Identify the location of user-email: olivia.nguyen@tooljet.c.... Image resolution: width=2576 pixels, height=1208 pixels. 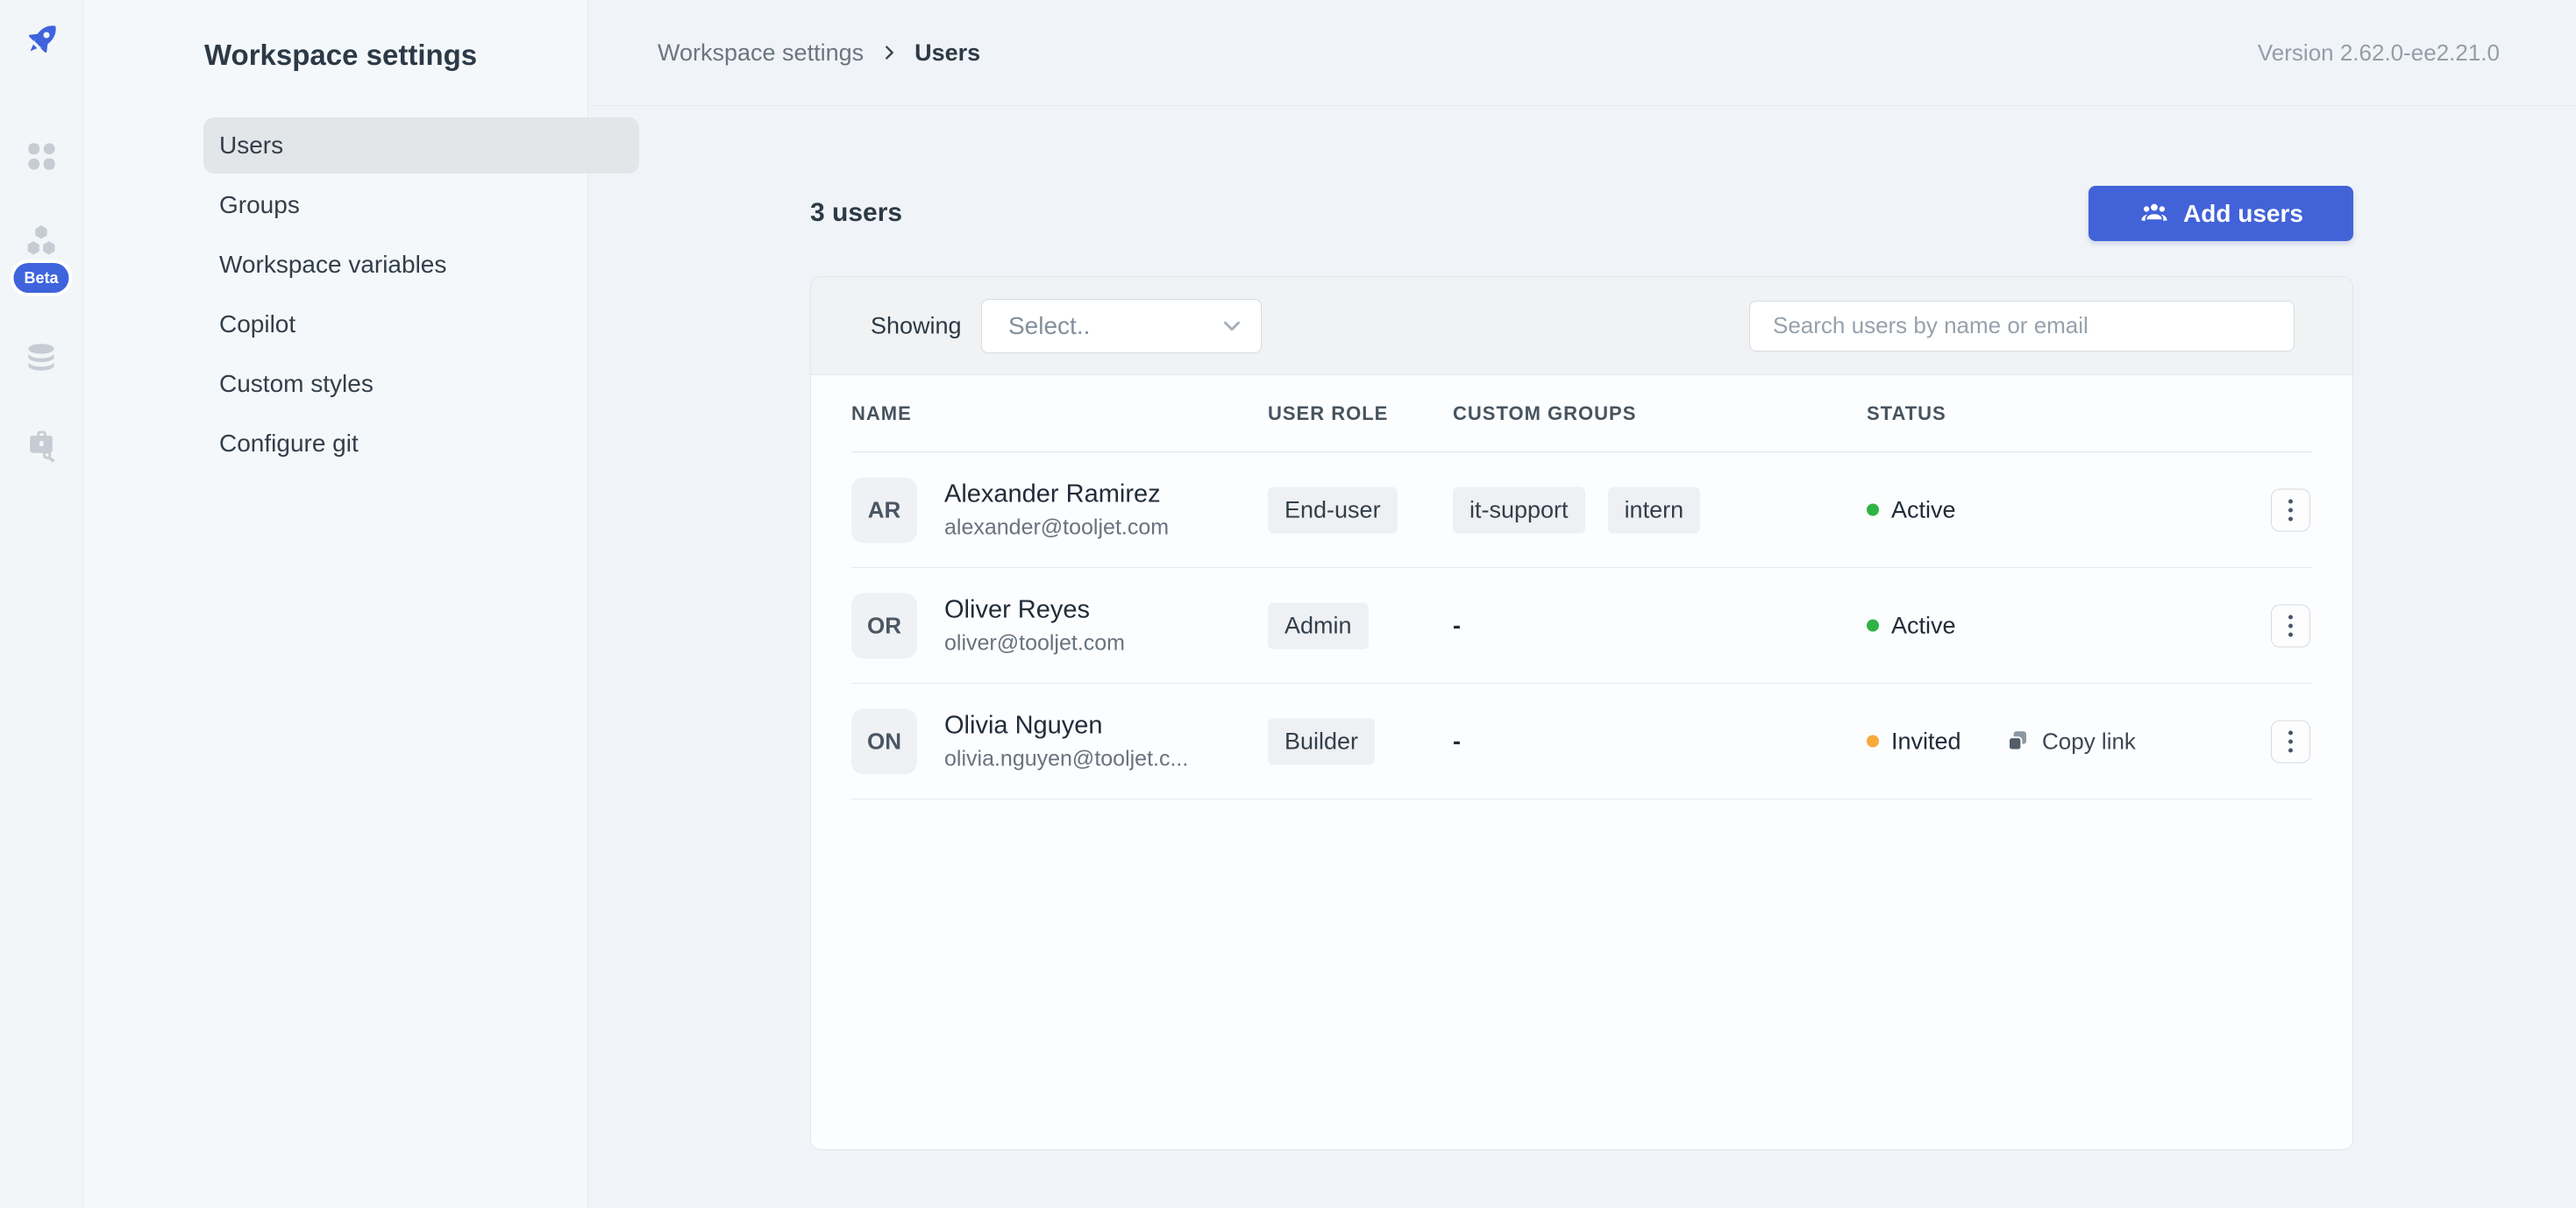
(1066, 758).